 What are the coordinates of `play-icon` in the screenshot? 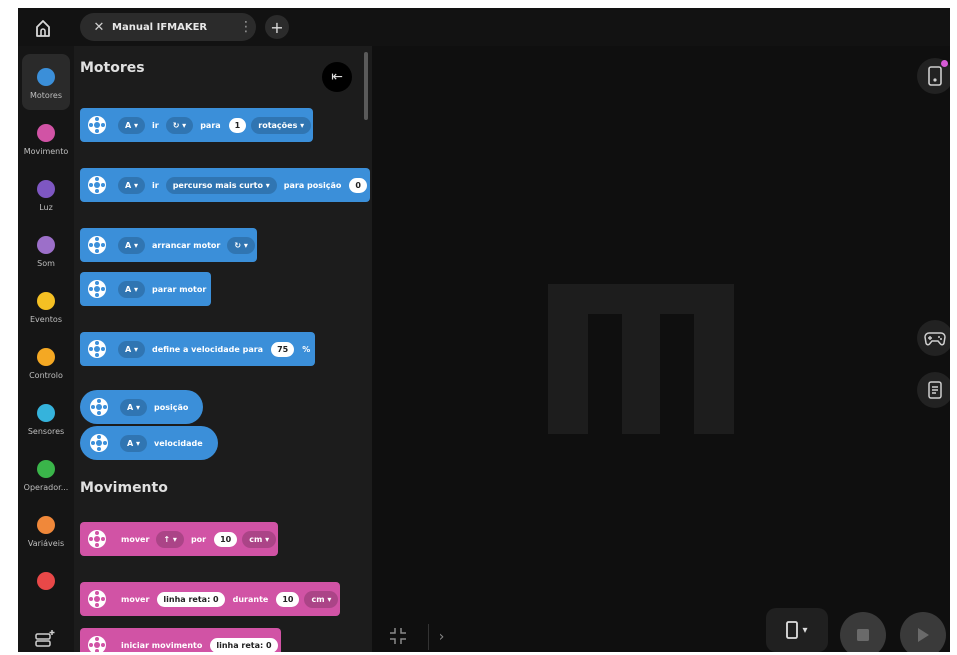 It's located at (923, 635).